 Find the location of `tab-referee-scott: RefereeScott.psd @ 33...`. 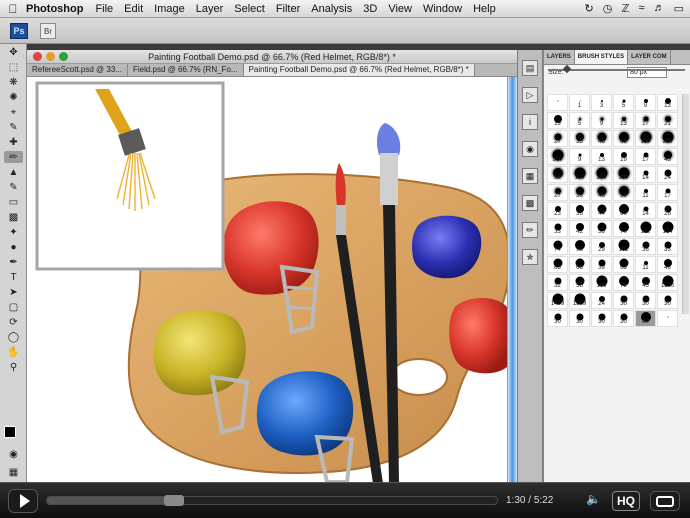

tab-referee-scott: RefereeScott.psd @ 33... is located at coordinates (77, 70).